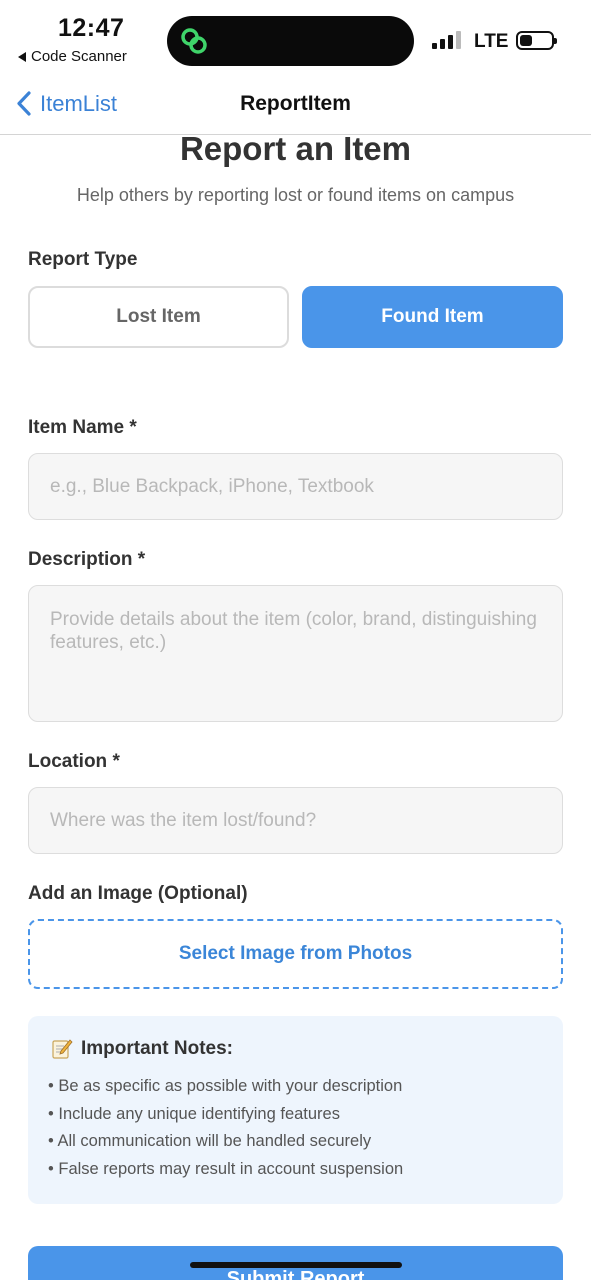 The height and width of the screenshot is (1280, 591). Describe the element at coordinates (22, 56) in the screenshot. I see `back-triangle-icon` at that location.